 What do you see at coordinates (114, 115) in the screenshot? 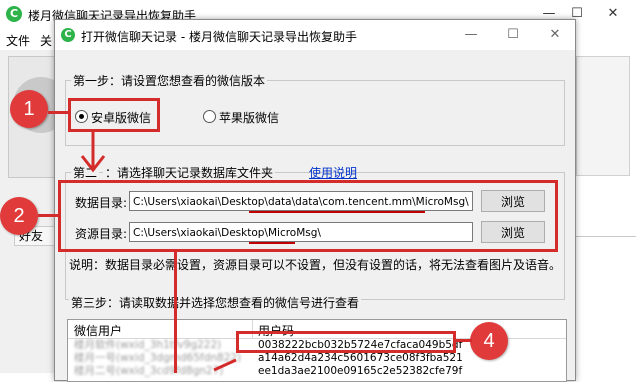
I see `highlight-box-step1` at bounding box center [114, 115].